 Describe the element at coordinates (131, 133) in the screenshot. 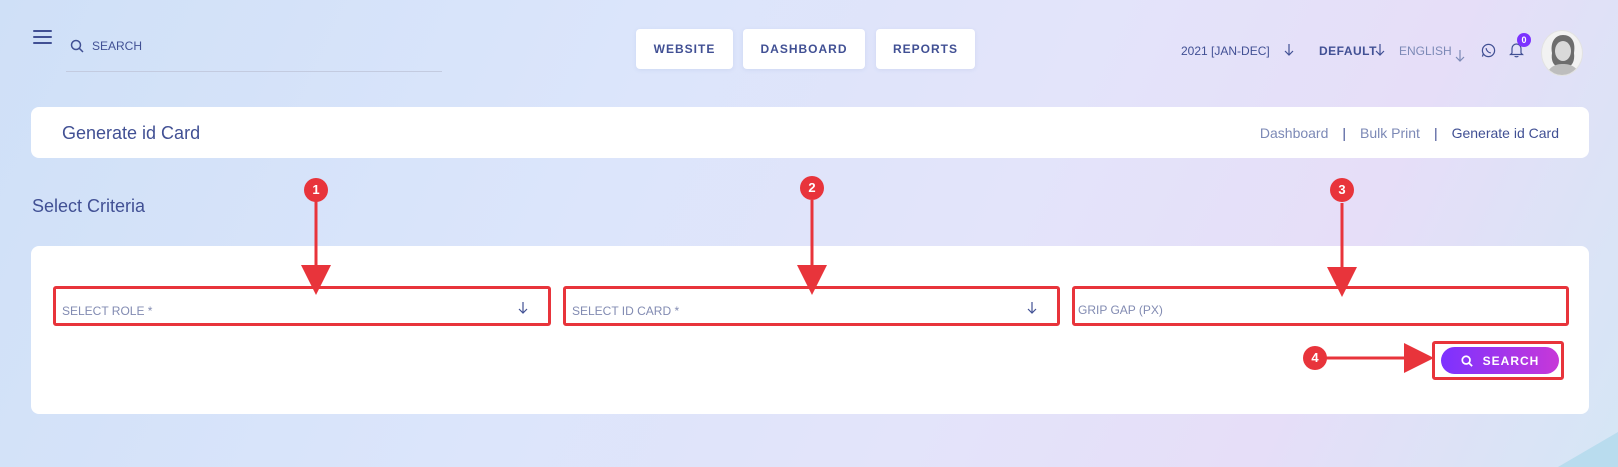

I see `page-title: Generate id Card` at that location.